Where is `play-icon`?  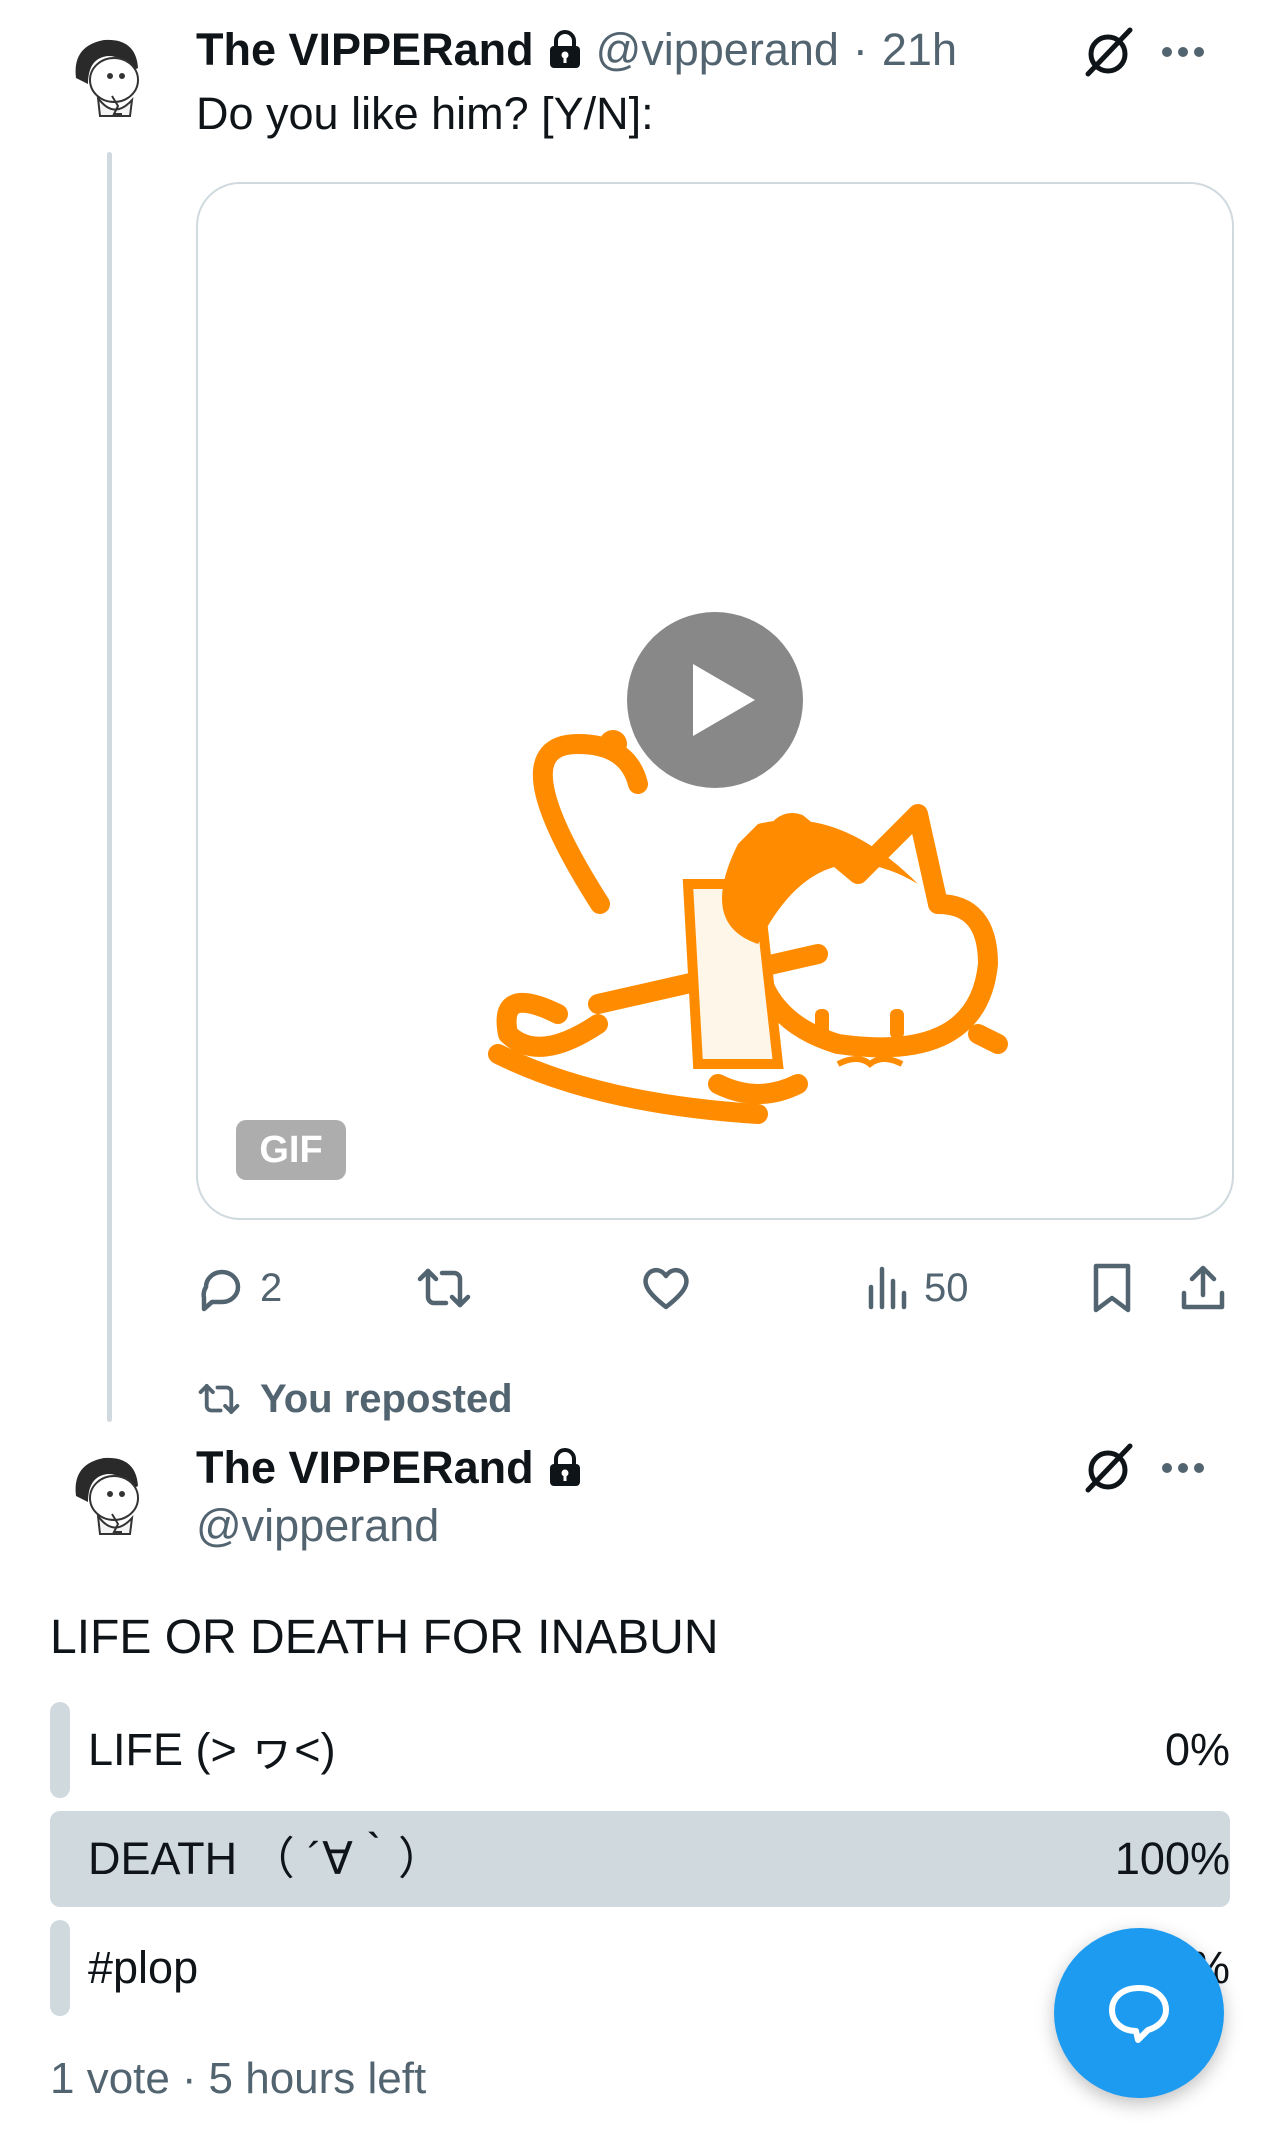 play-icon is located at coordinates (724, 700).